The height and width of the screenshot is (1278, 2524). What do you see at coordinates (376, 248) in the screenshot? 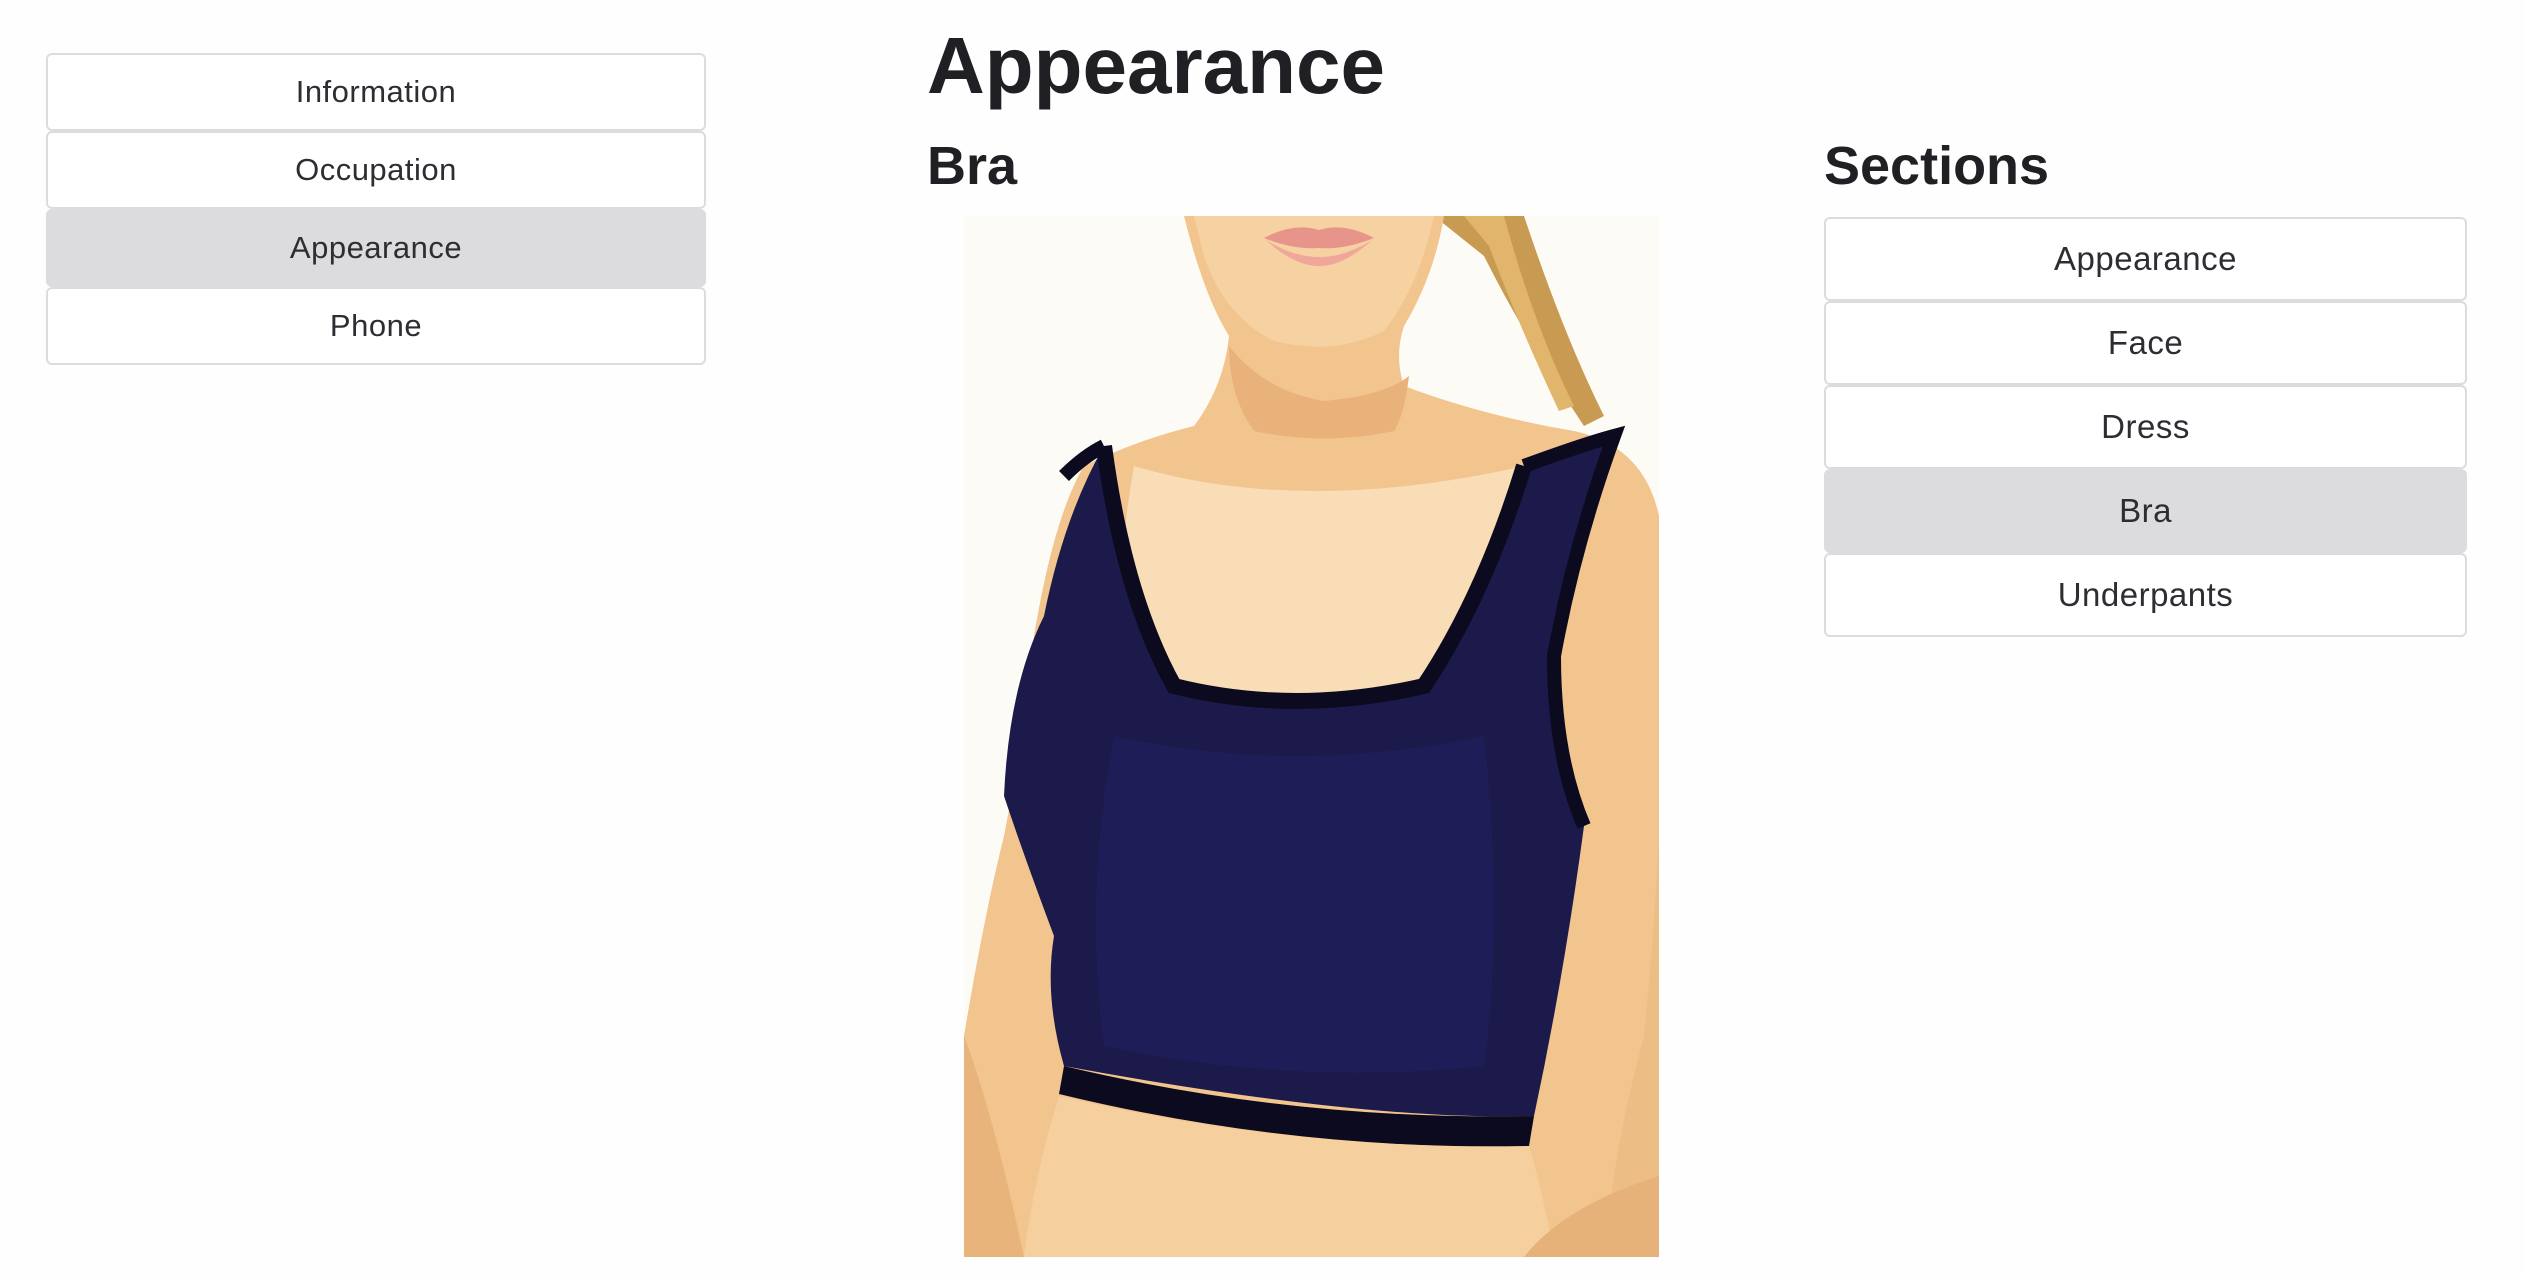
I see `nav-item-appearance: Appearance` at bounding box center [376, 248].